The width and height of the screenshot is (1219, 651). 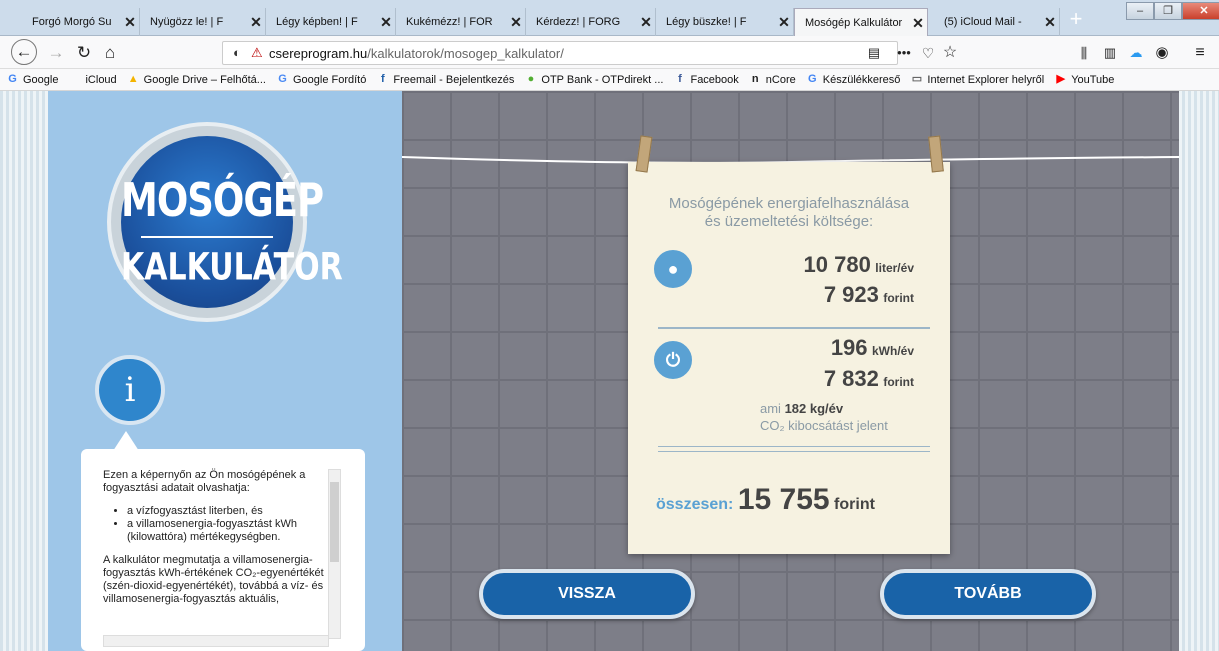 I want to click on electric-amount-unit: kWh/év, so click(x=892, y=351).